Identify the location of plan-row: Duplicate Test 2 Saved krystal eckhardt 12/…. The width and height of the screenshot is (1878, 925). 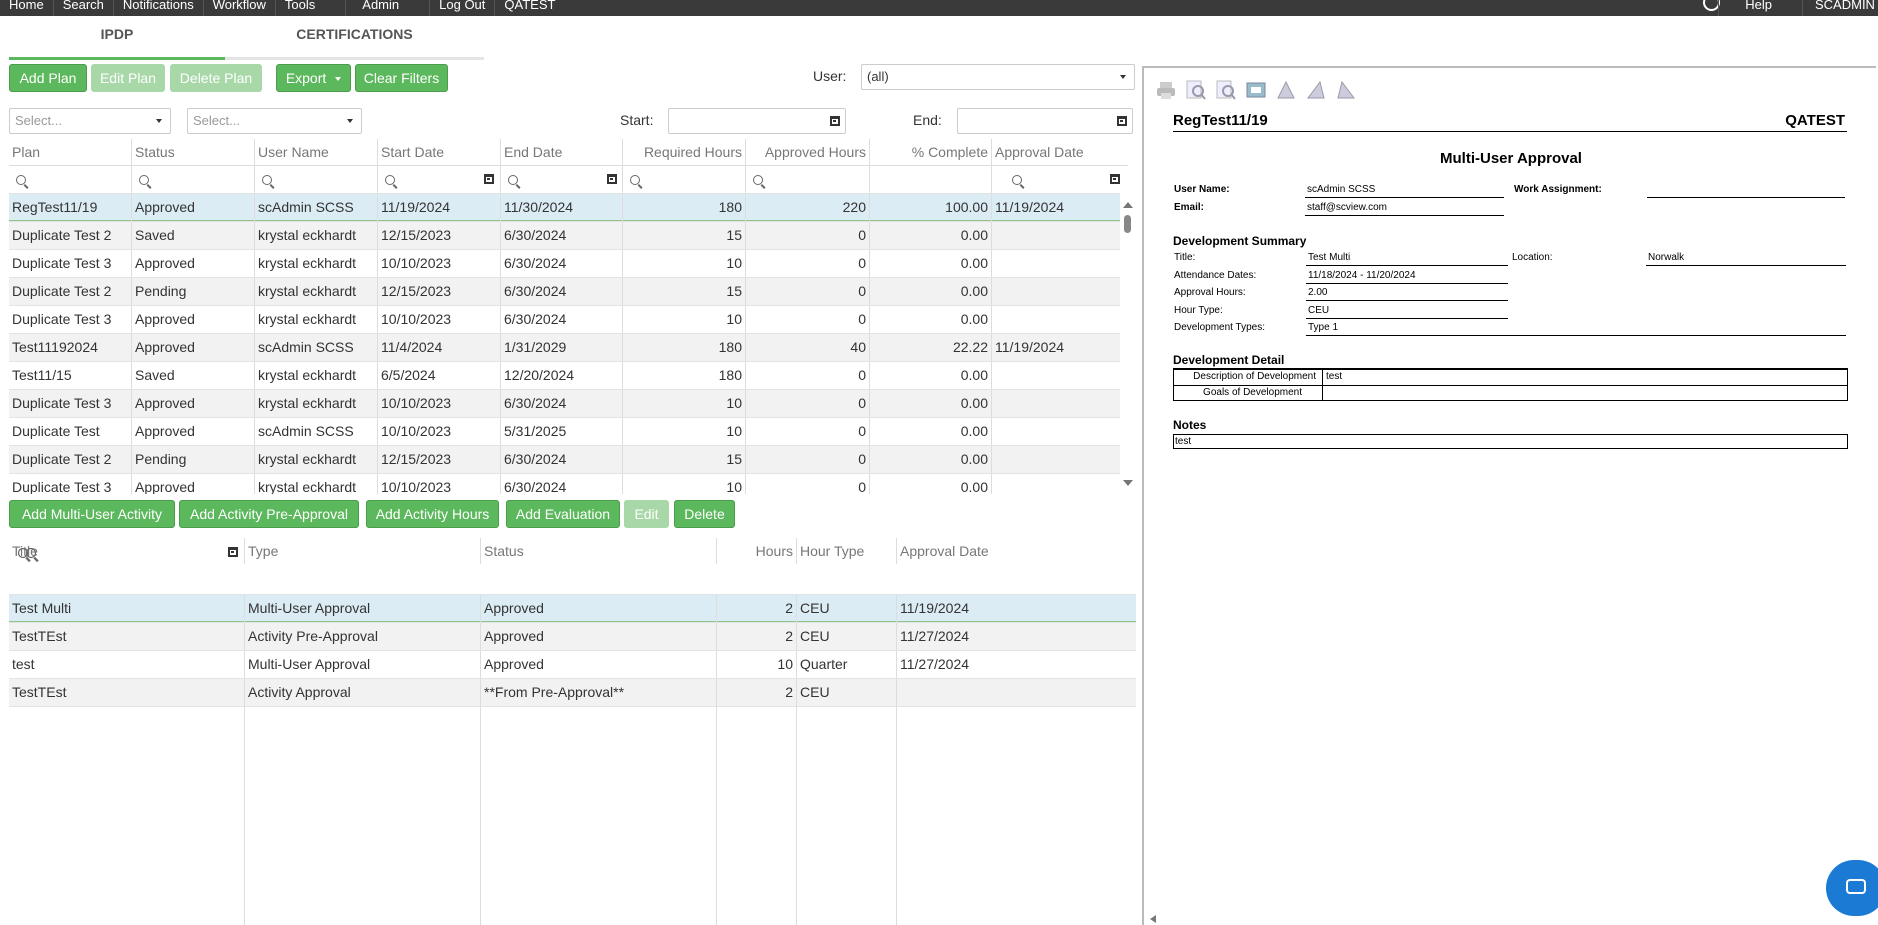
(564, 235).